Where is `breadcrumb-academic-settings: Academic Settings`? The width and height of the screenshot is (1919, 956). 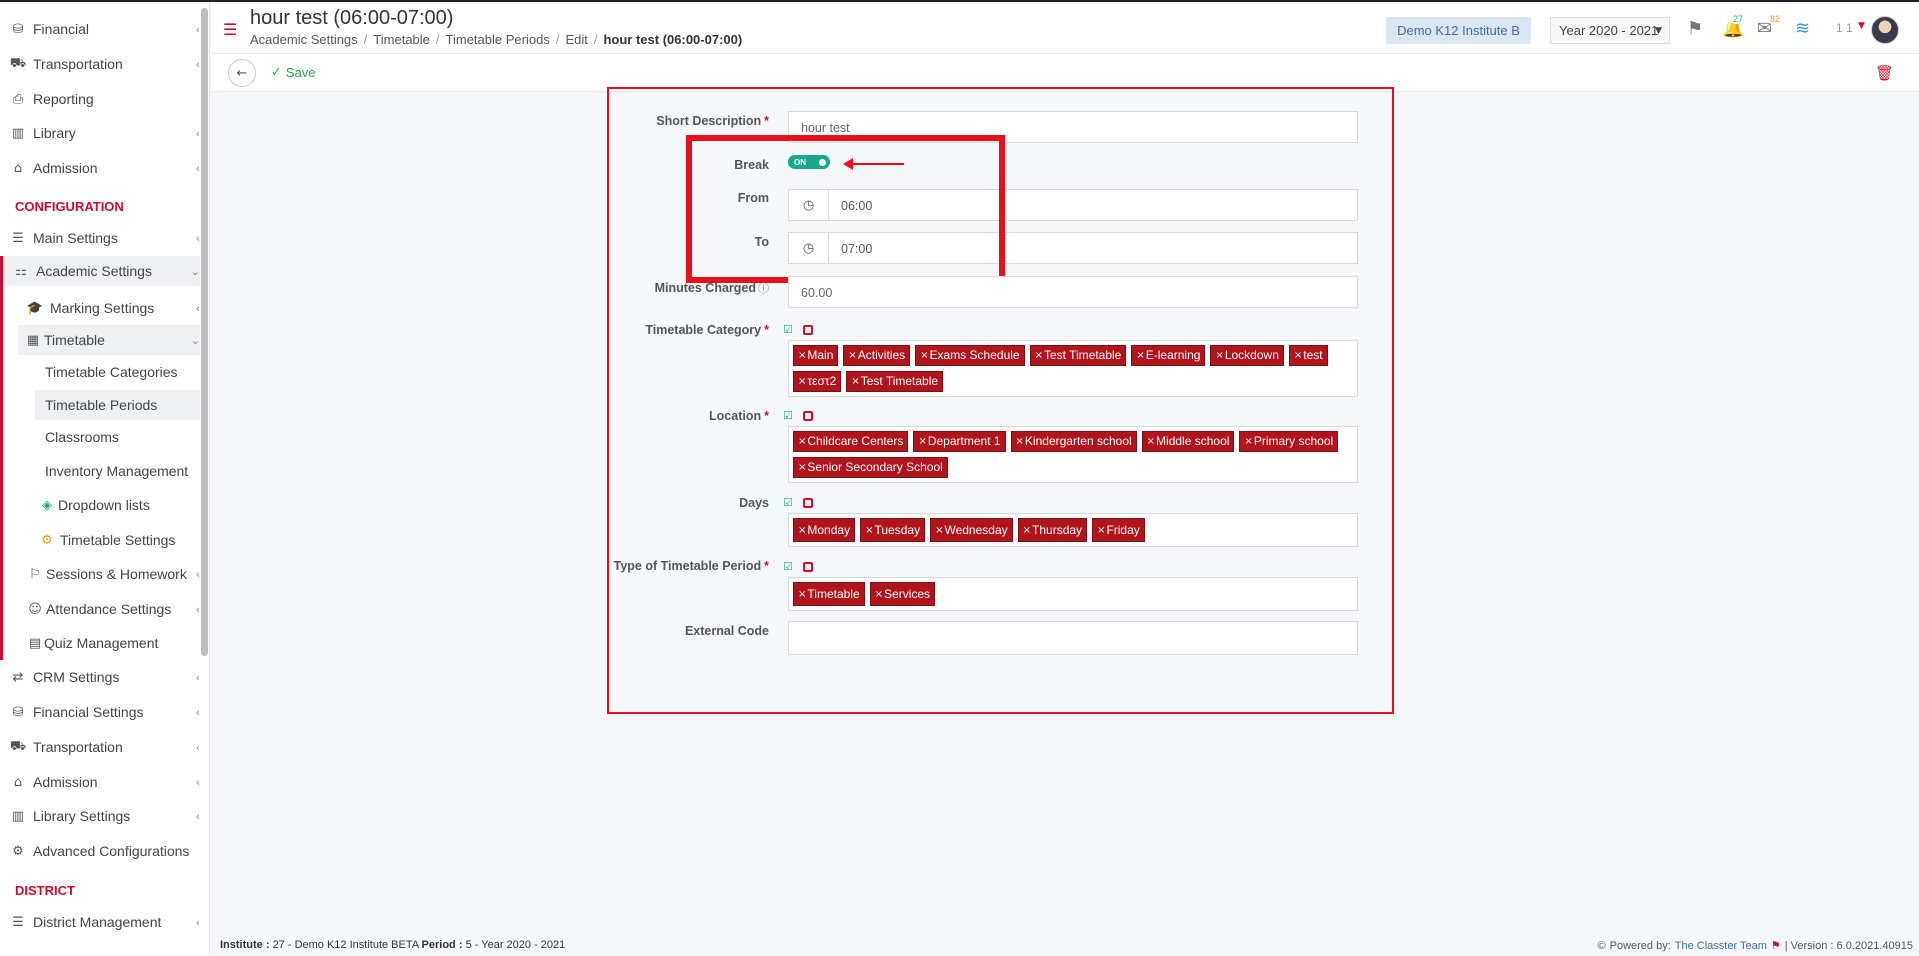
breadcrumb-academic-settings: Academic Settings is located at coordinates (304, 39).